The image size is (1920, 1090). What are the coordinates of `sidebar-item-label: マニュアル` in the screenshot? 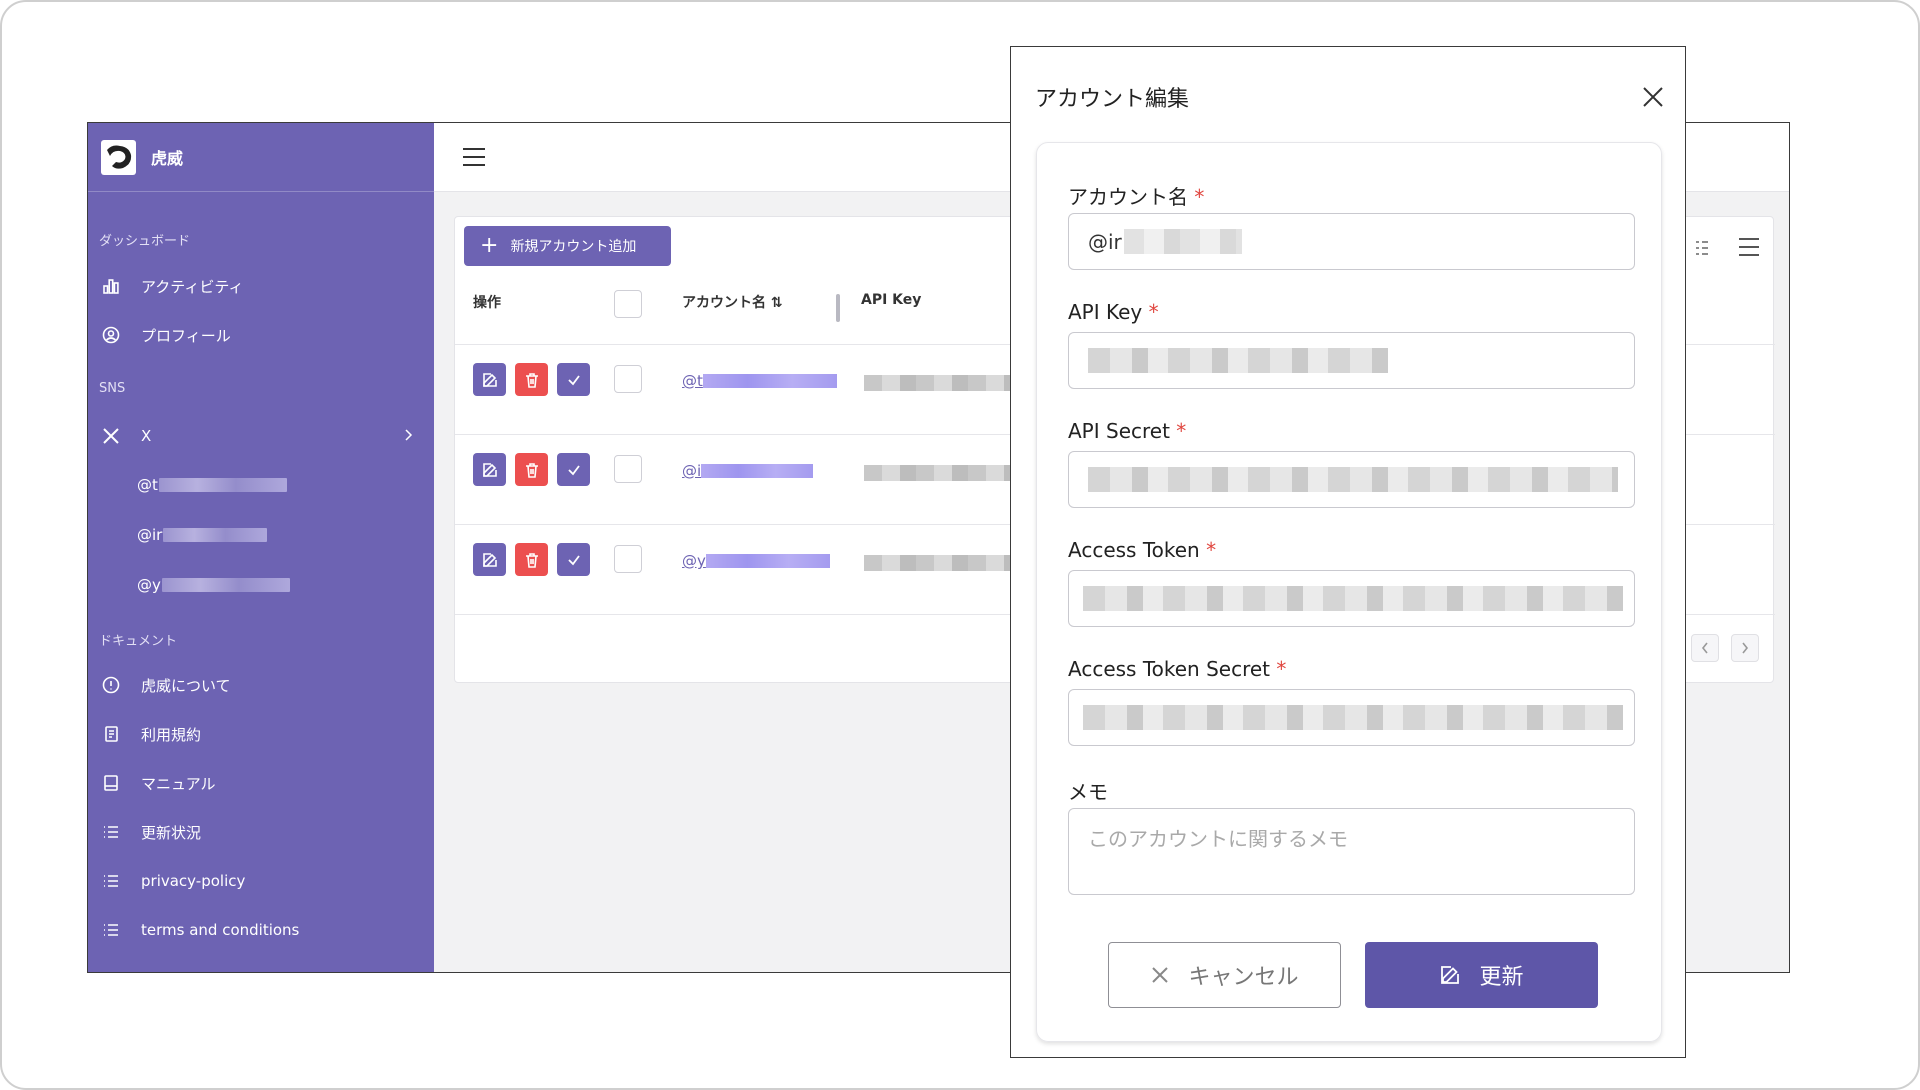 It's located at (178, 783).